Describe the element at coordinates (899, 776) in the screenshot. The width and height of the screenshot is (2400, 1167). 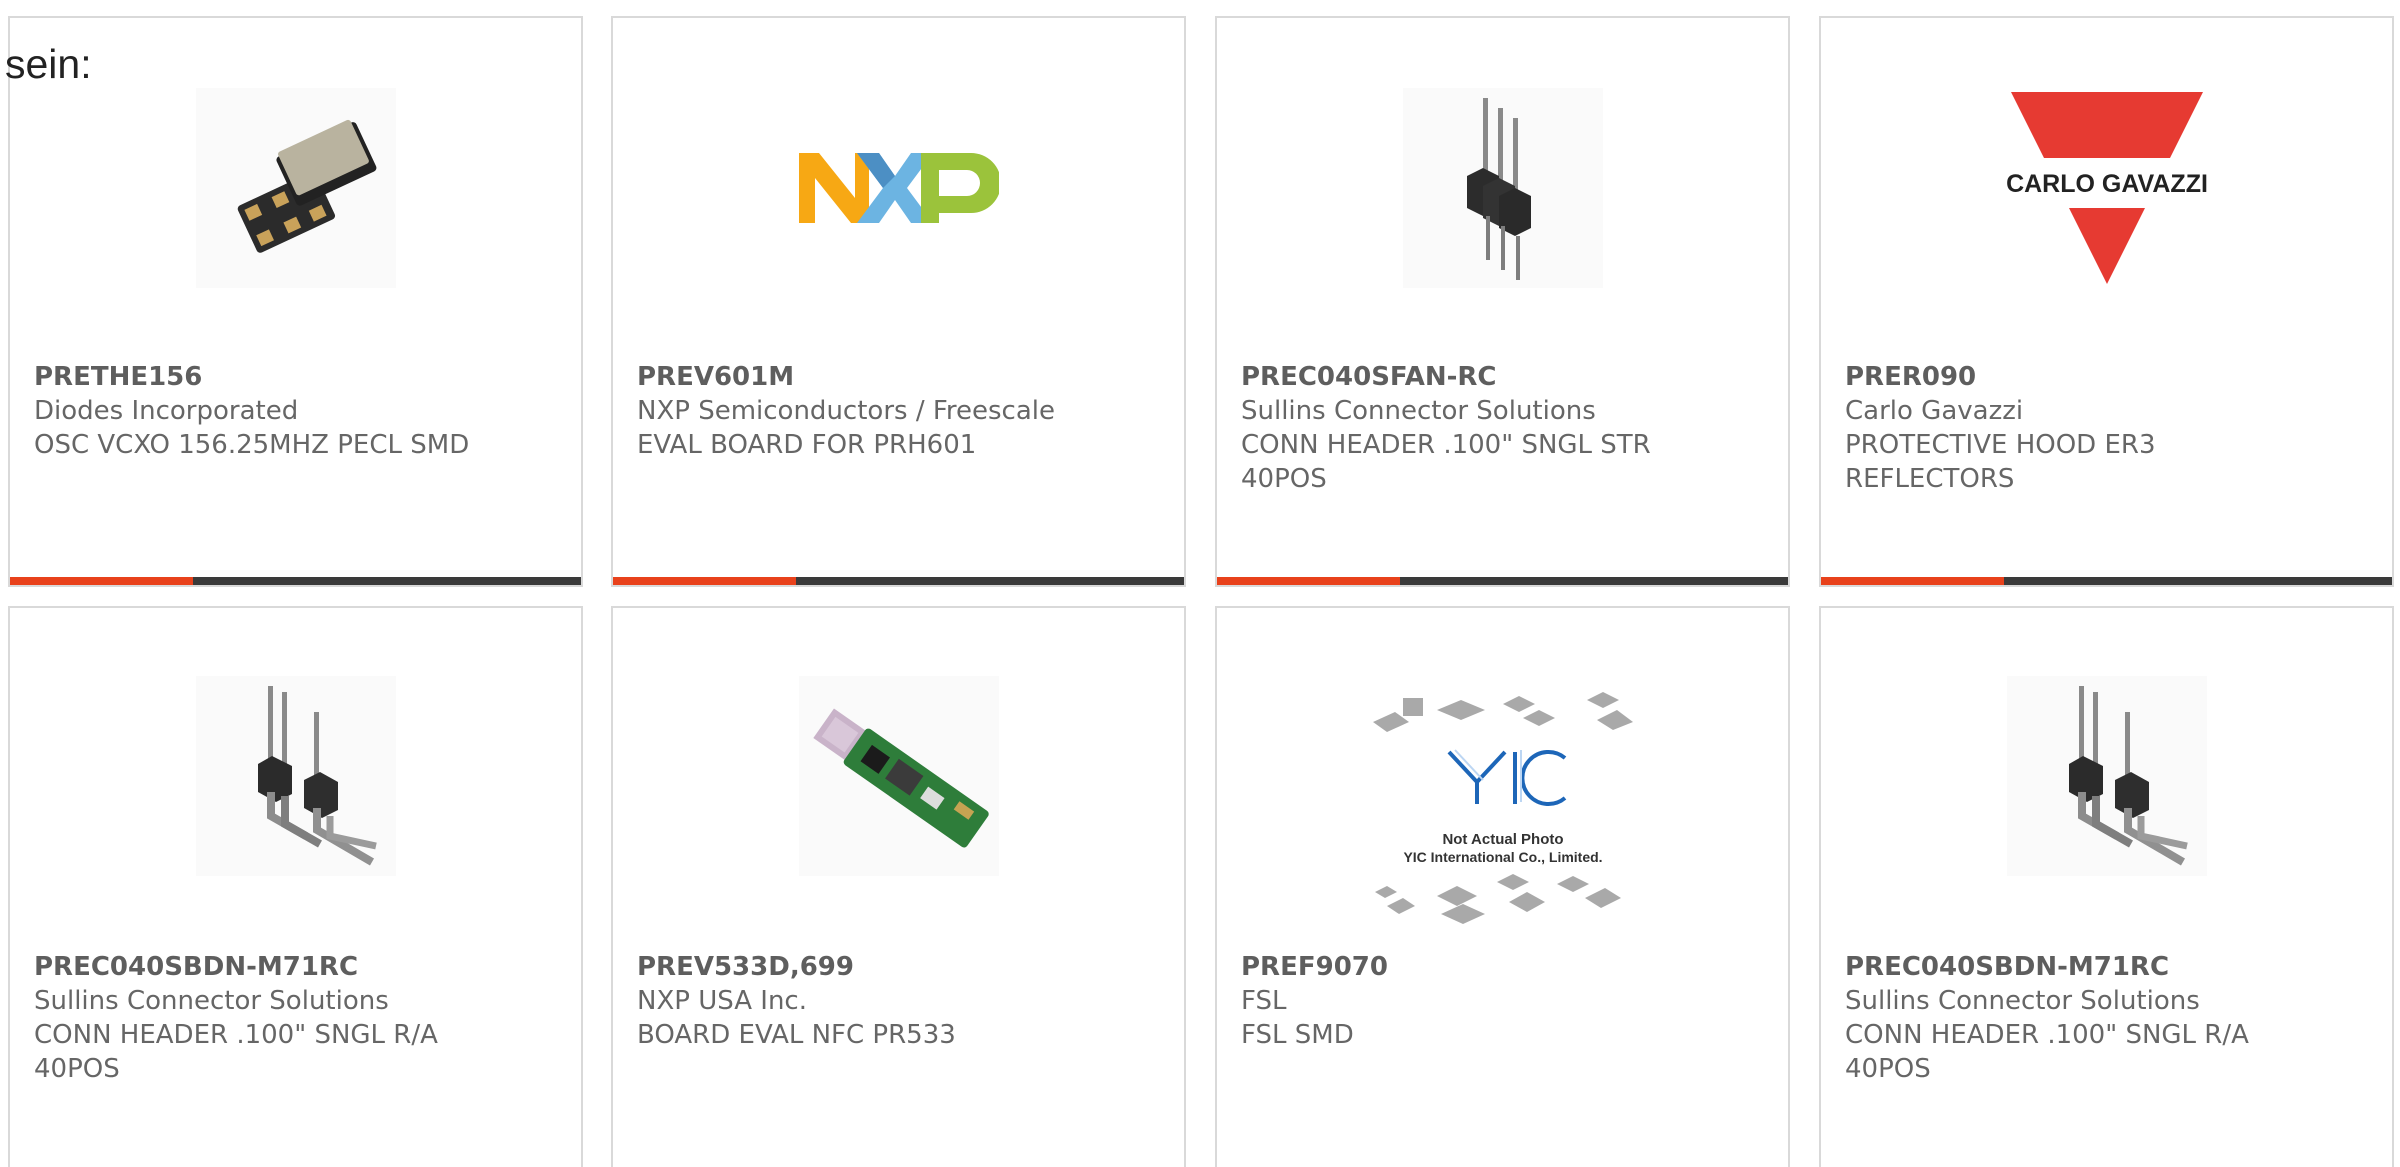
I see `usb-nfc-board-image` at that location.